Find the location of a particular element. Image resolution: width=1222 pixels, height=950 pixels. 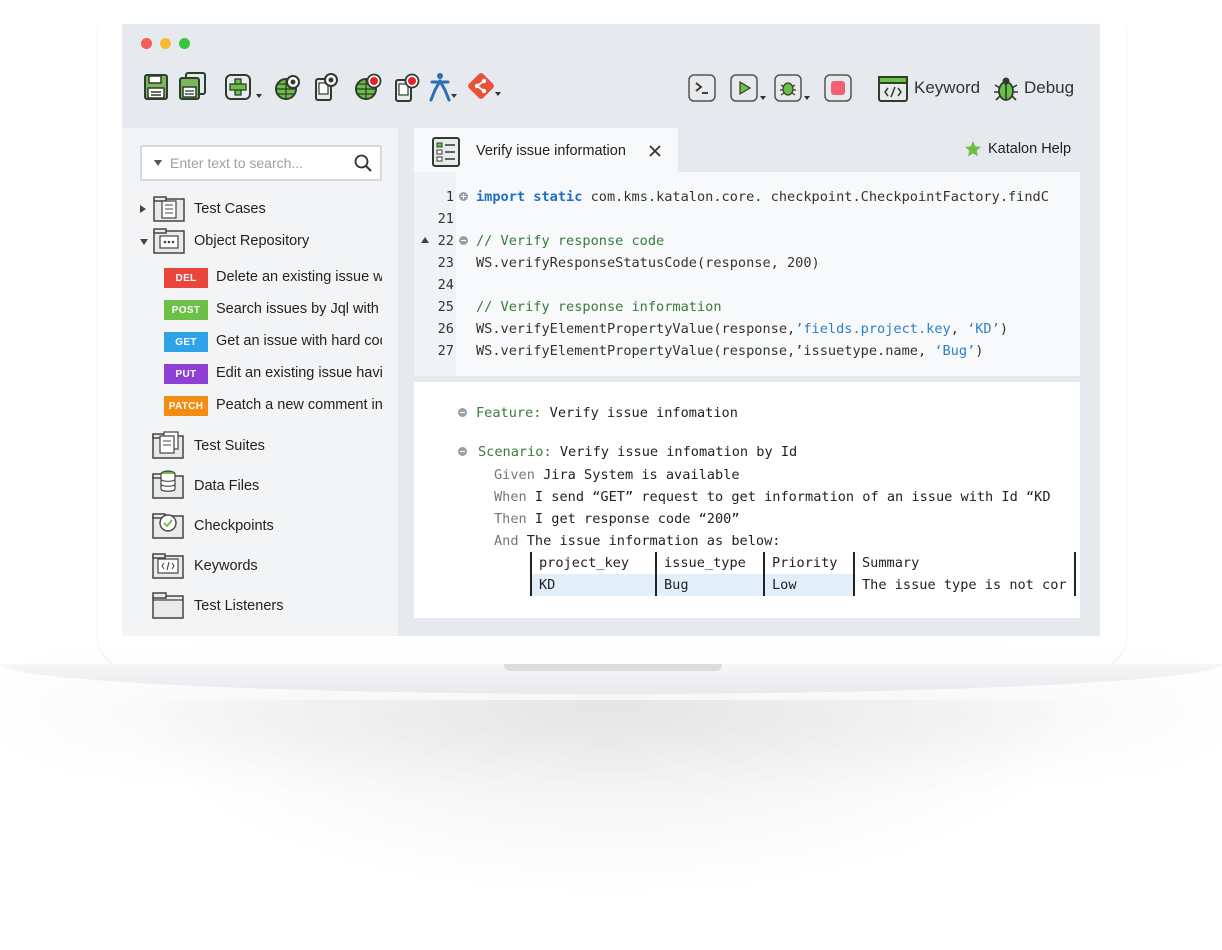

test-suites-folder-icon is located at coordinates (168, 445).